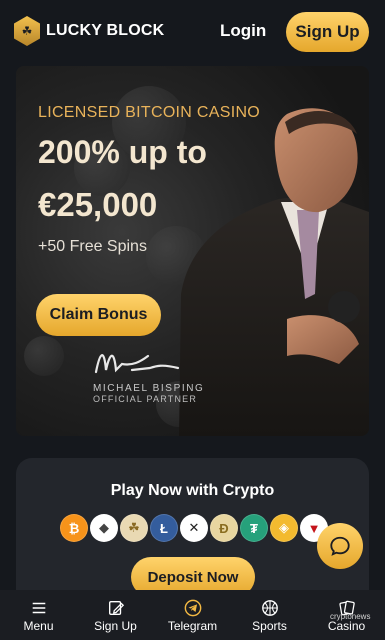 The height and width of the screenshot is (640, 385). I want to click on claim-bonus-button: Claim Bonus, so click(98, 315).